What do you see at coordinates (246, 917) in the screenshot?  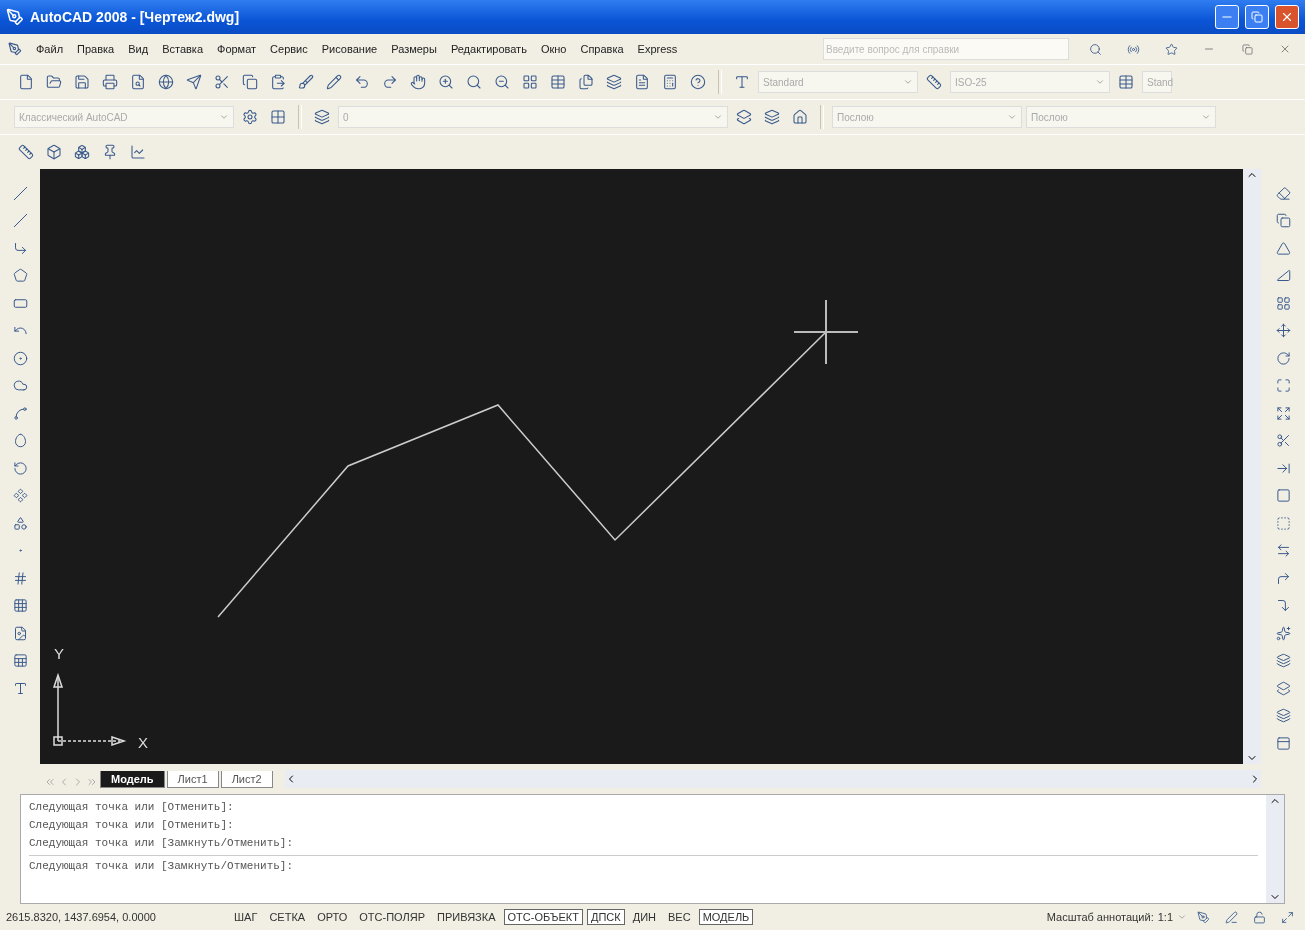 I see `status-toggle: ШАГ` at bounding box center [246, 917].